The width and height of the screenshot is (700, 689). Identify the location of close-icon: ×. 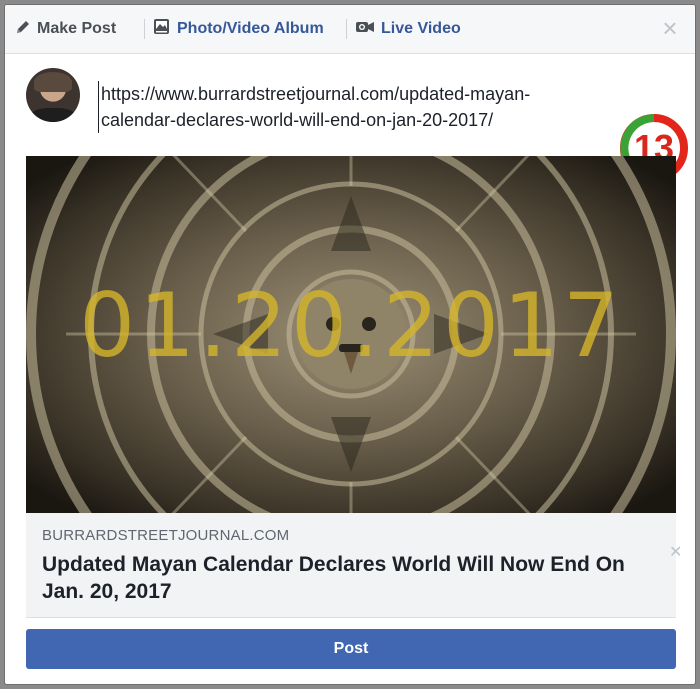
(670, 28).